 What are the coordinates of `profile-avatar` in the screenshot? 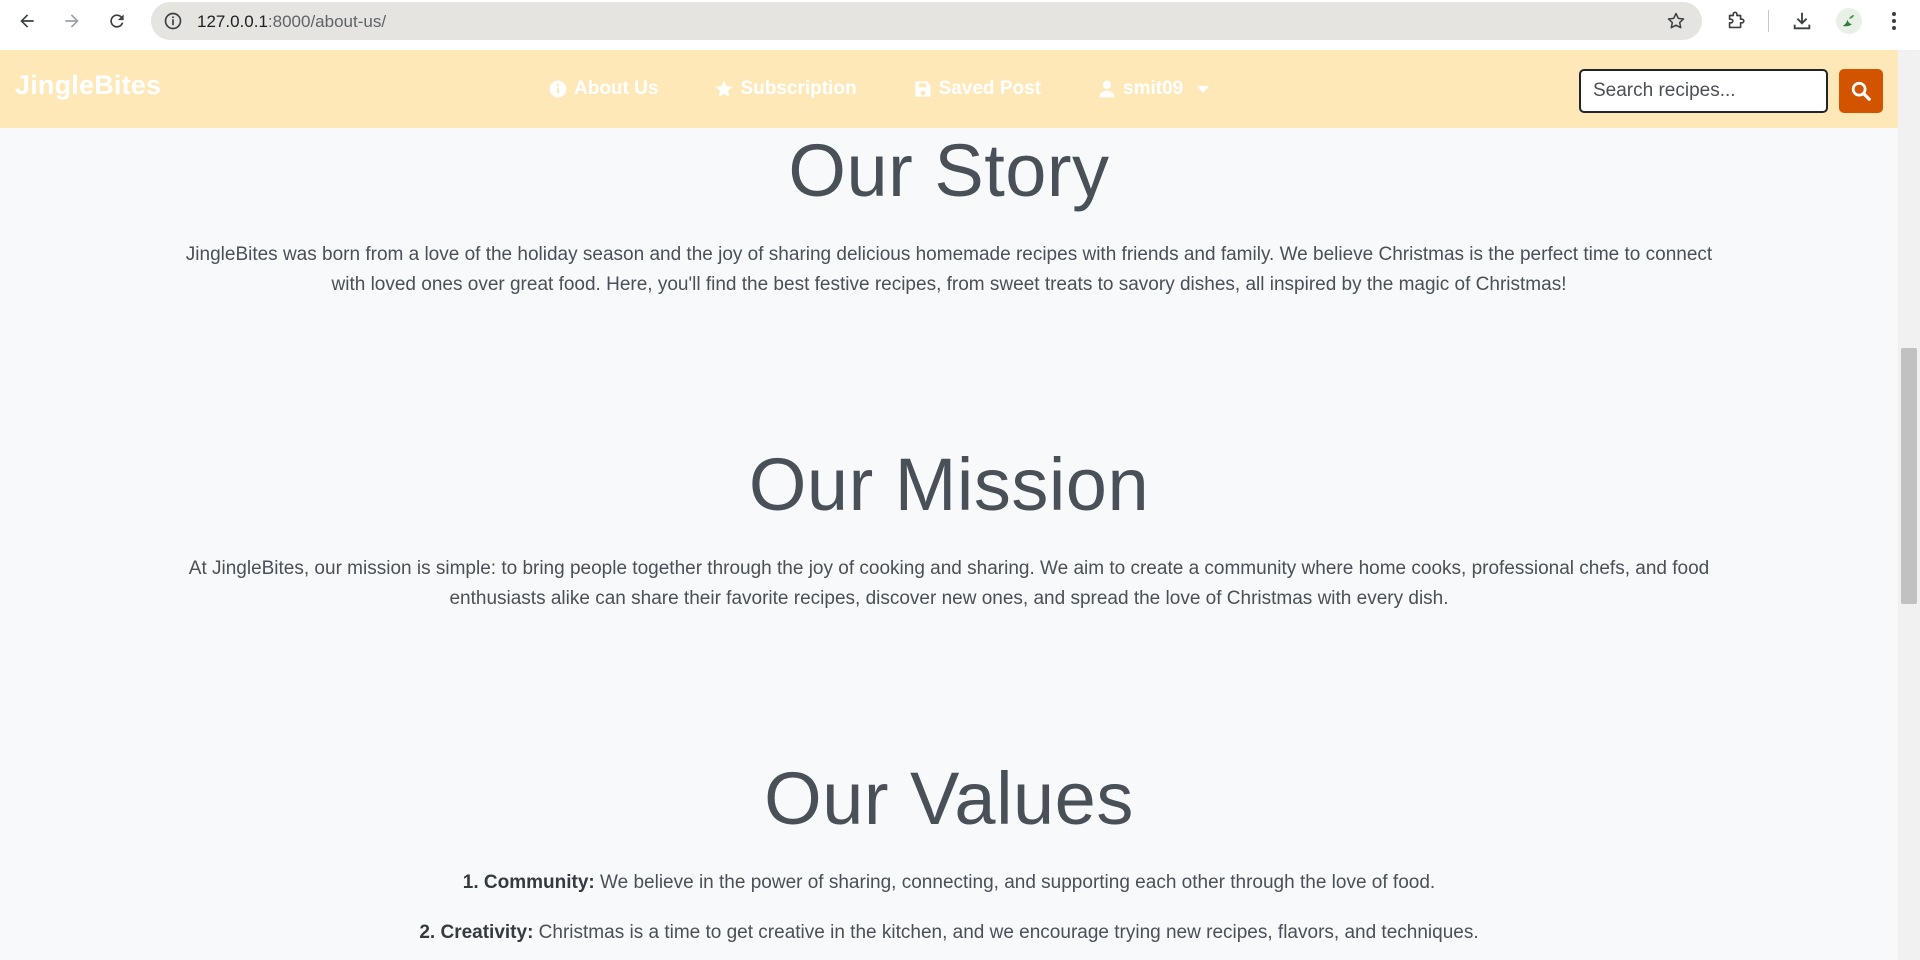 It's located at (1849, 21).